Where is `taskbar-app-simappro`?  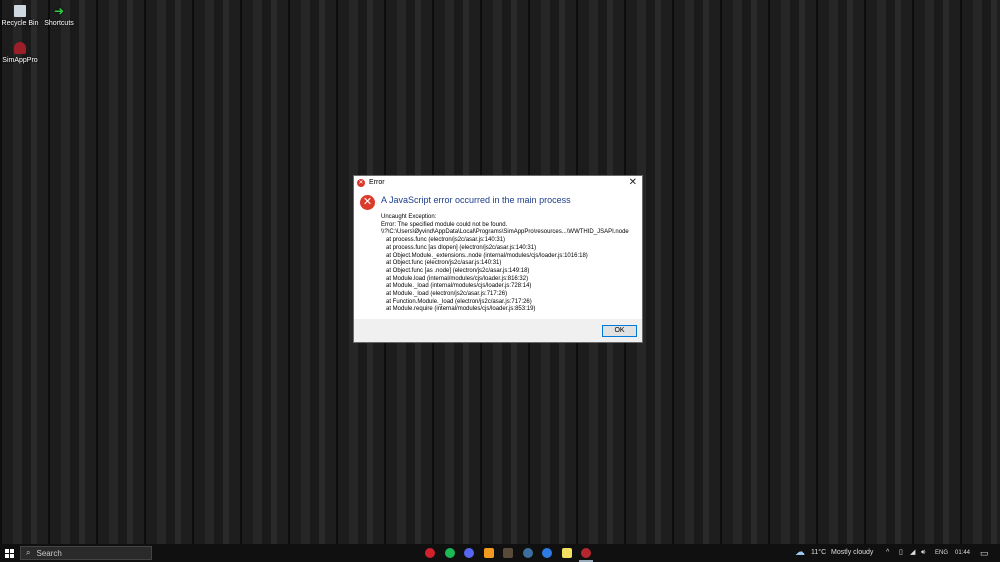
taskbar-app-simappro is located at coordinates (586, 553).